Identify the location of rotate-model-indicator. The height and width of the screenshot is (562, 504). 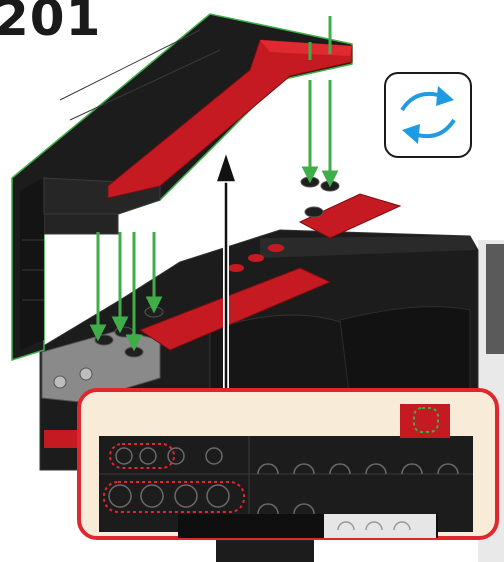
(428, 115).